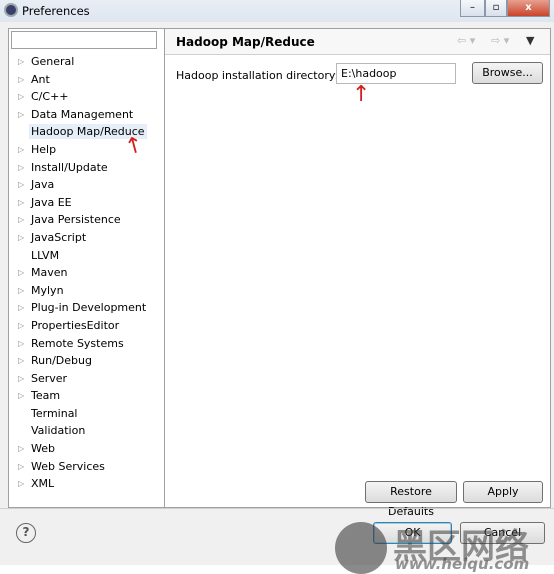 Image resolution: width=554 pixels, height=574 pixels. Describe the element at coordinates (84, 40) in the screenshot. I see `filter-input` at that location.